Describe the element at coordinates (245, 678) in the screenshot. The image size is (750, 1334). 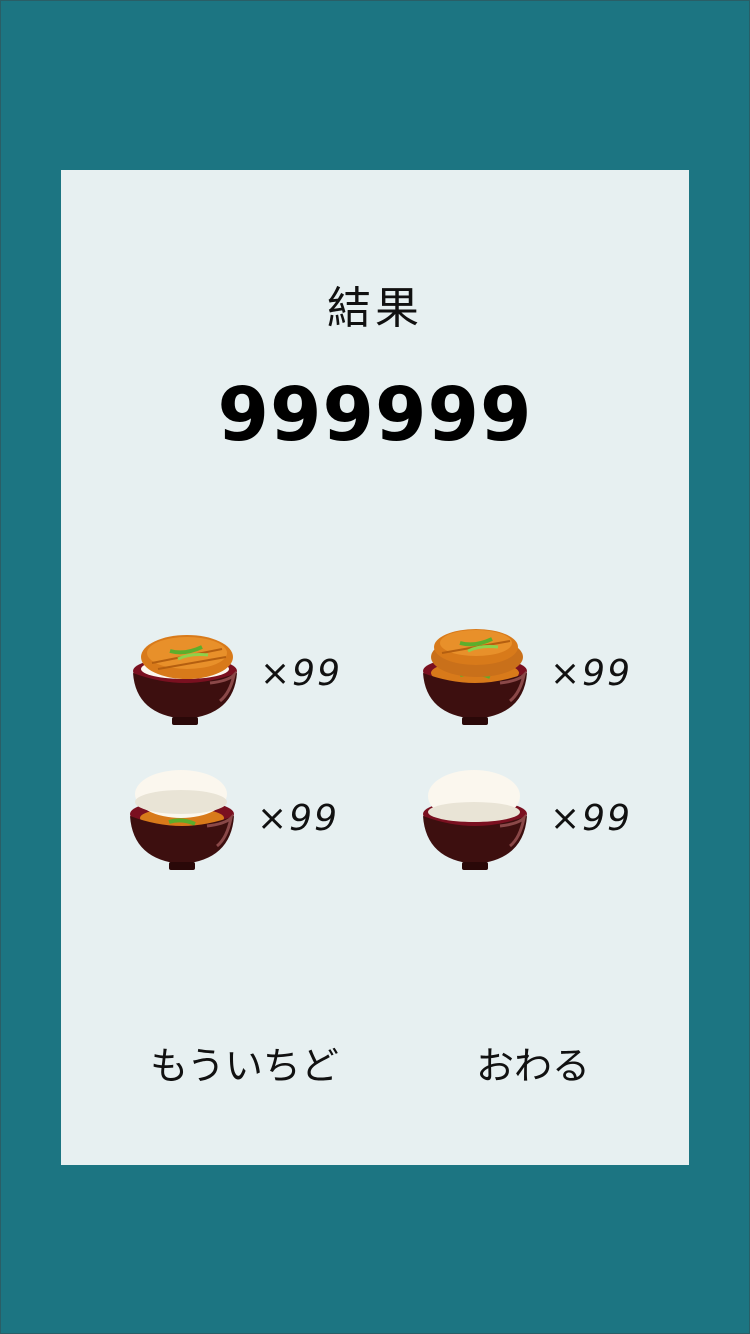
I see `item-katsudon: ×99` at that location.